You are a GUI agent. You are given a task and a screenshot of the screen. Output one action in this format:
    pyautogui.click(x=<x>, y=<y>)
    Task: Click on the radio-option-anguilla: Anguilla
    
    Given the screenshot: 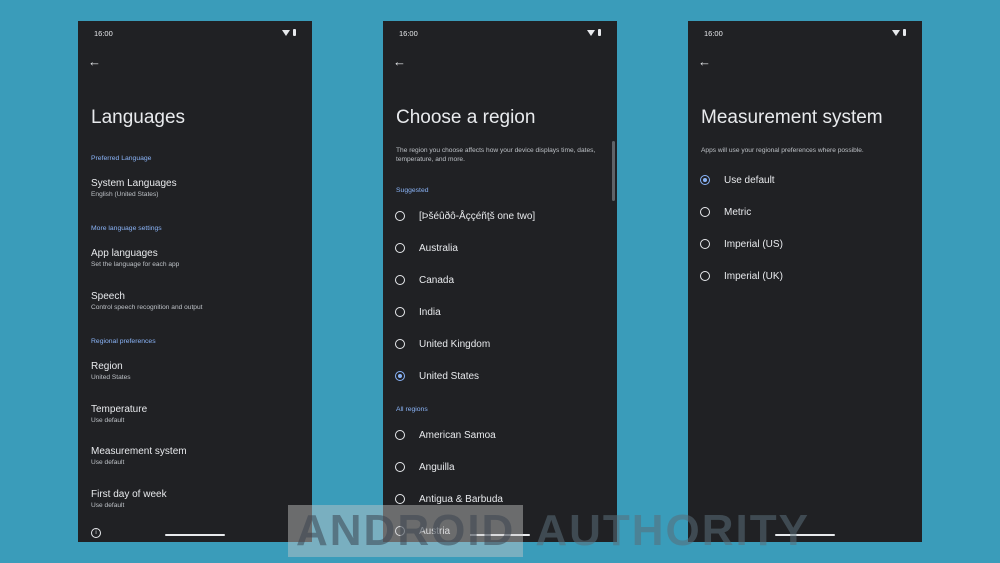 What is the action you would take?
    pyautogui.click(x=425, y=467)
    